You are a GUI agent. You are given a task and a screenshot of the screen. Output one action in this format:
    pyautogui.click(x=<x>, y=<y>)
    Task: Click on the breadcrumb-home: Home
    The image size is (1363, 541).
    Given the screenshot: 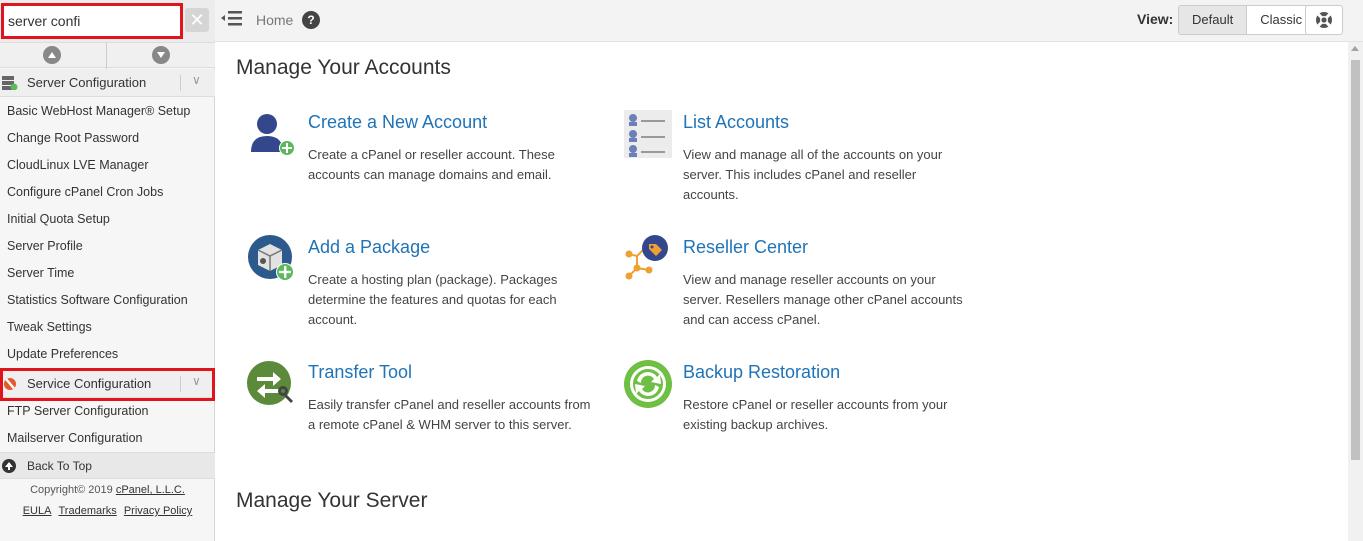 What is the action you would take?
    pyautogui.click(x=274, y=20)
    